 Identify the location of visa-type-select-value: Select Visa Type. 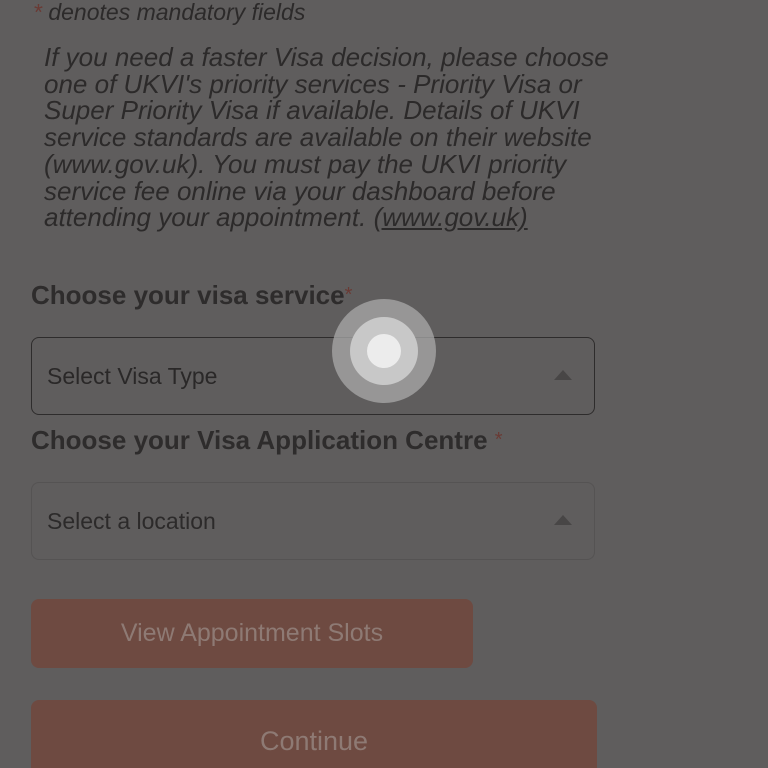
(132, 375).